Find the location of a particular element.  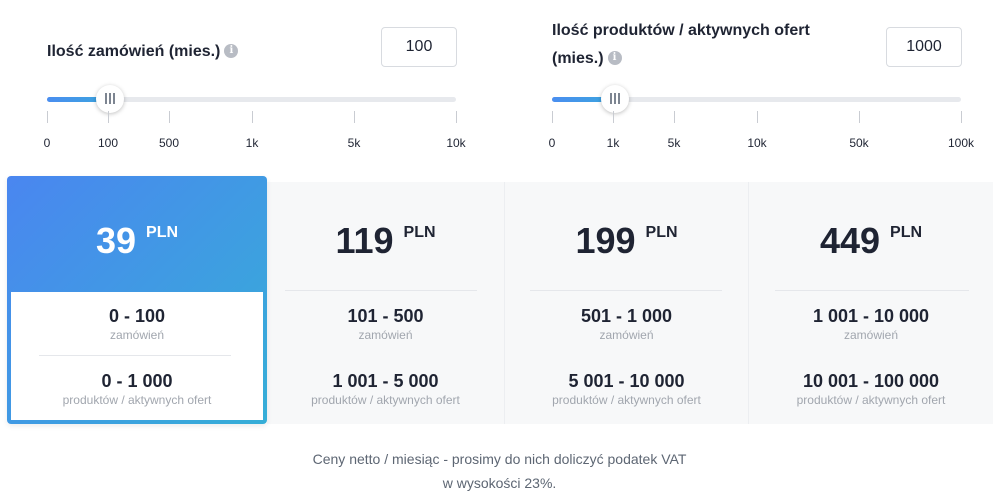

plan-price: 119 PLN is located at coordinates (385, 241).